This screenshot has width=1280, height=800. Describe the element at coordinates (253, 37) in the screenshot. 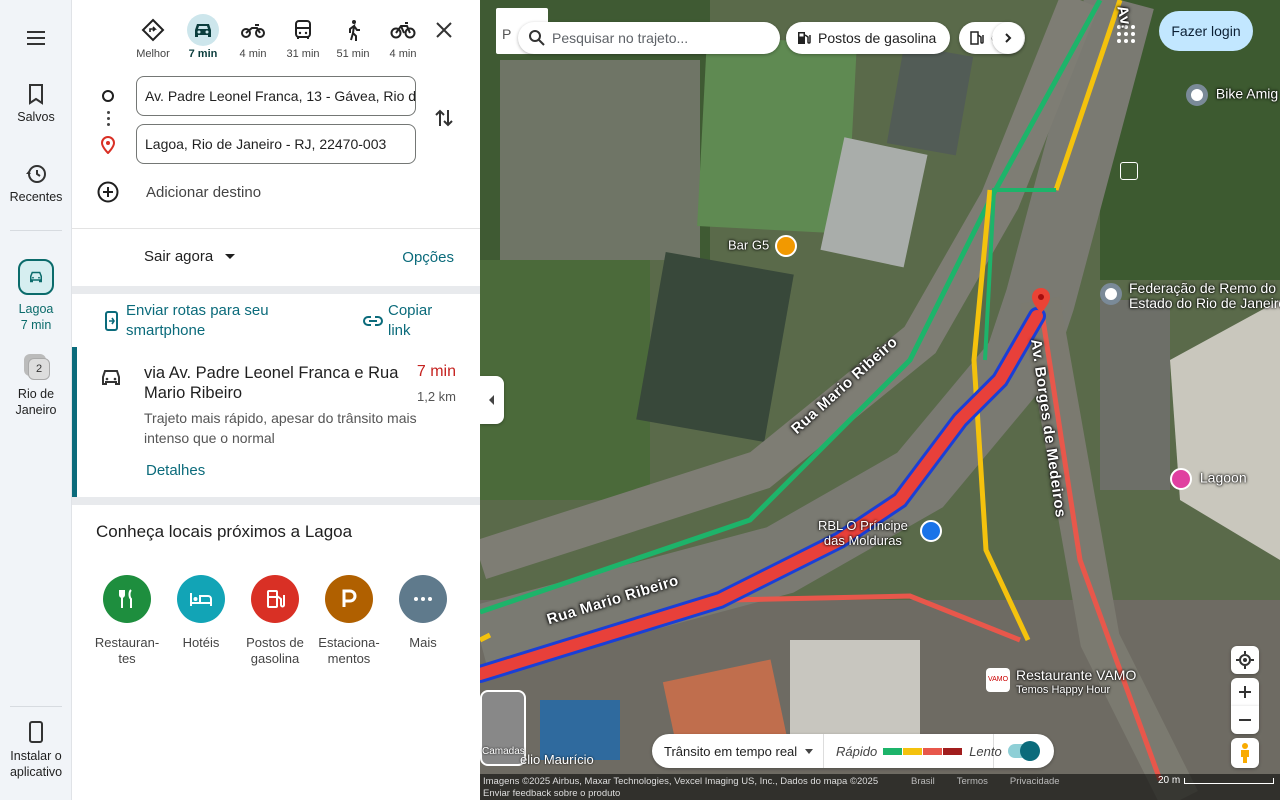

I see `mode-motorcycle: 4 min` at that location.